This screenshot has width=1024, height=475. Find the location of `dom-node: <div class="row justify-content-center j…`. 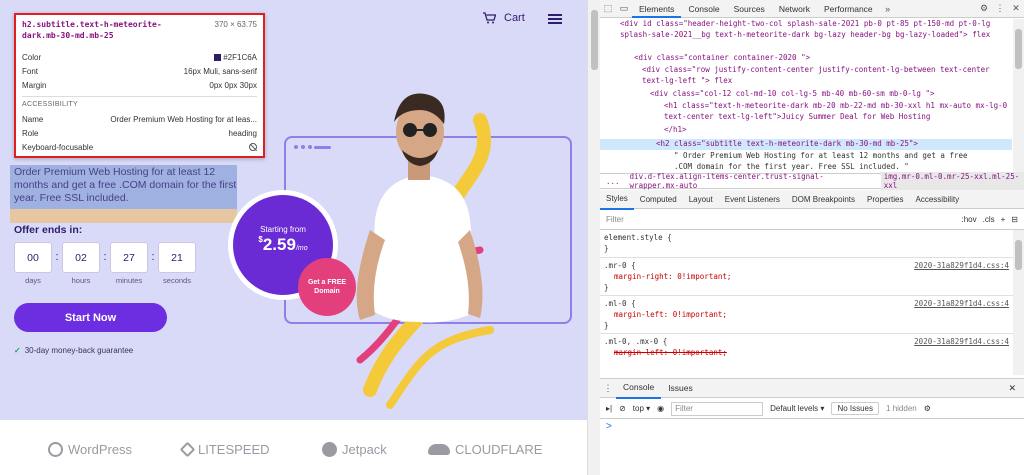

dom-node: <div class="row justify-content-center j… is located at coordinates (827, 75).